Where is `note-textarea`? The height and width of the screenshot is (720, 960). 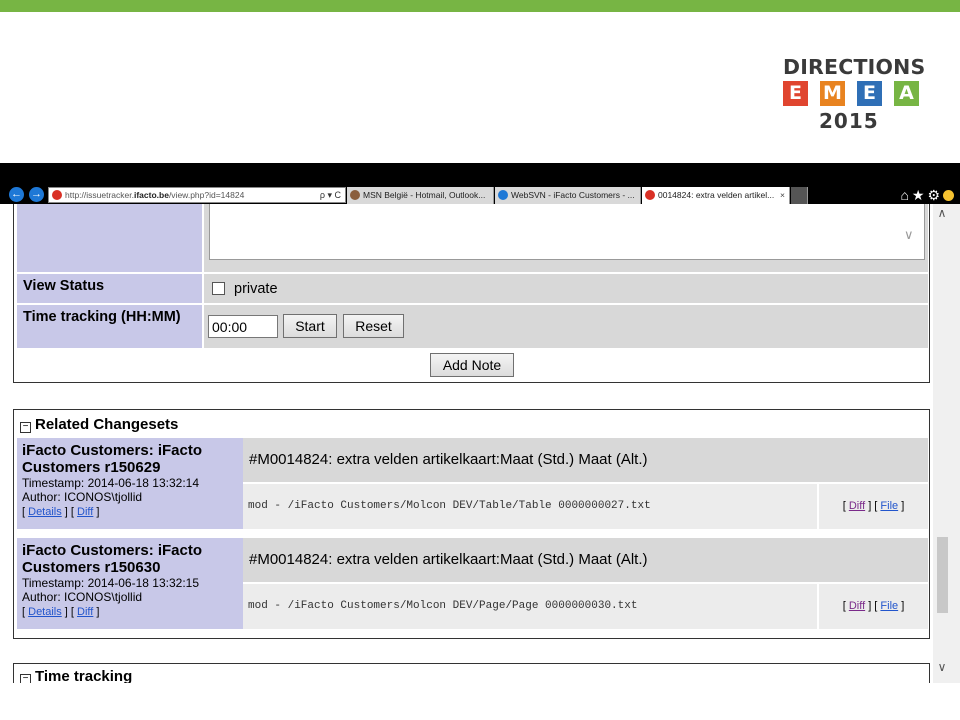
note-textarea is located at coordinates (567, 232).